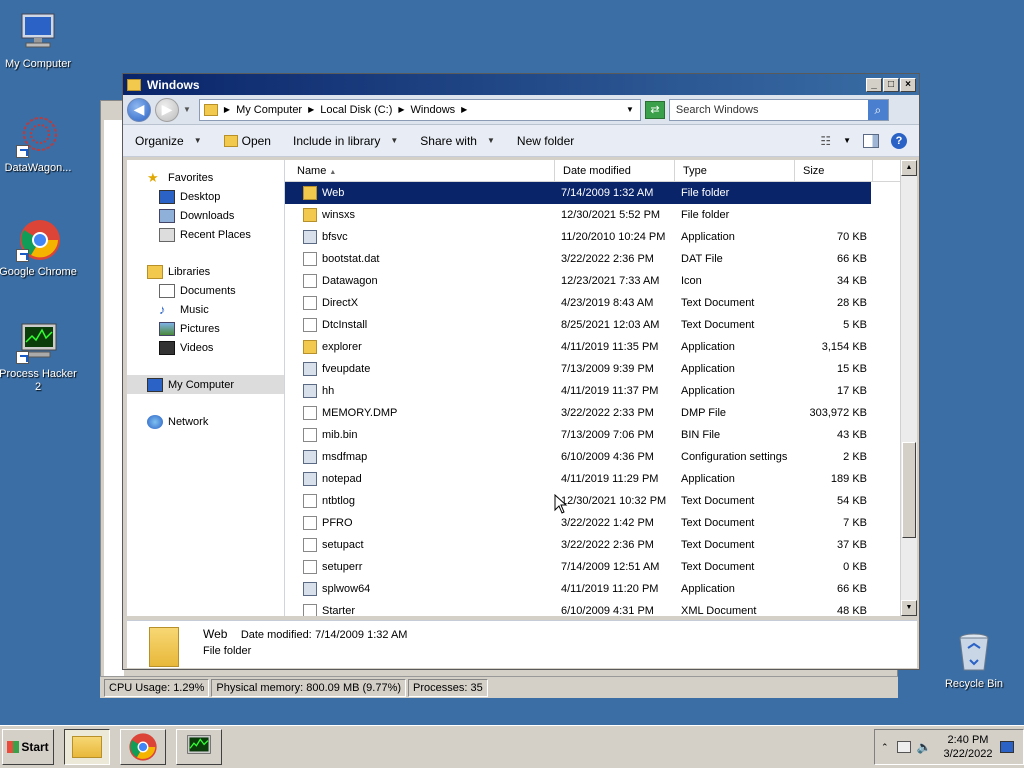 The height and width of the screenshot is (768, 1024). What do you see at coordinates (167, 234) in the screenshot?
I see `recent-places-icon` at bounding box center [167, 234].